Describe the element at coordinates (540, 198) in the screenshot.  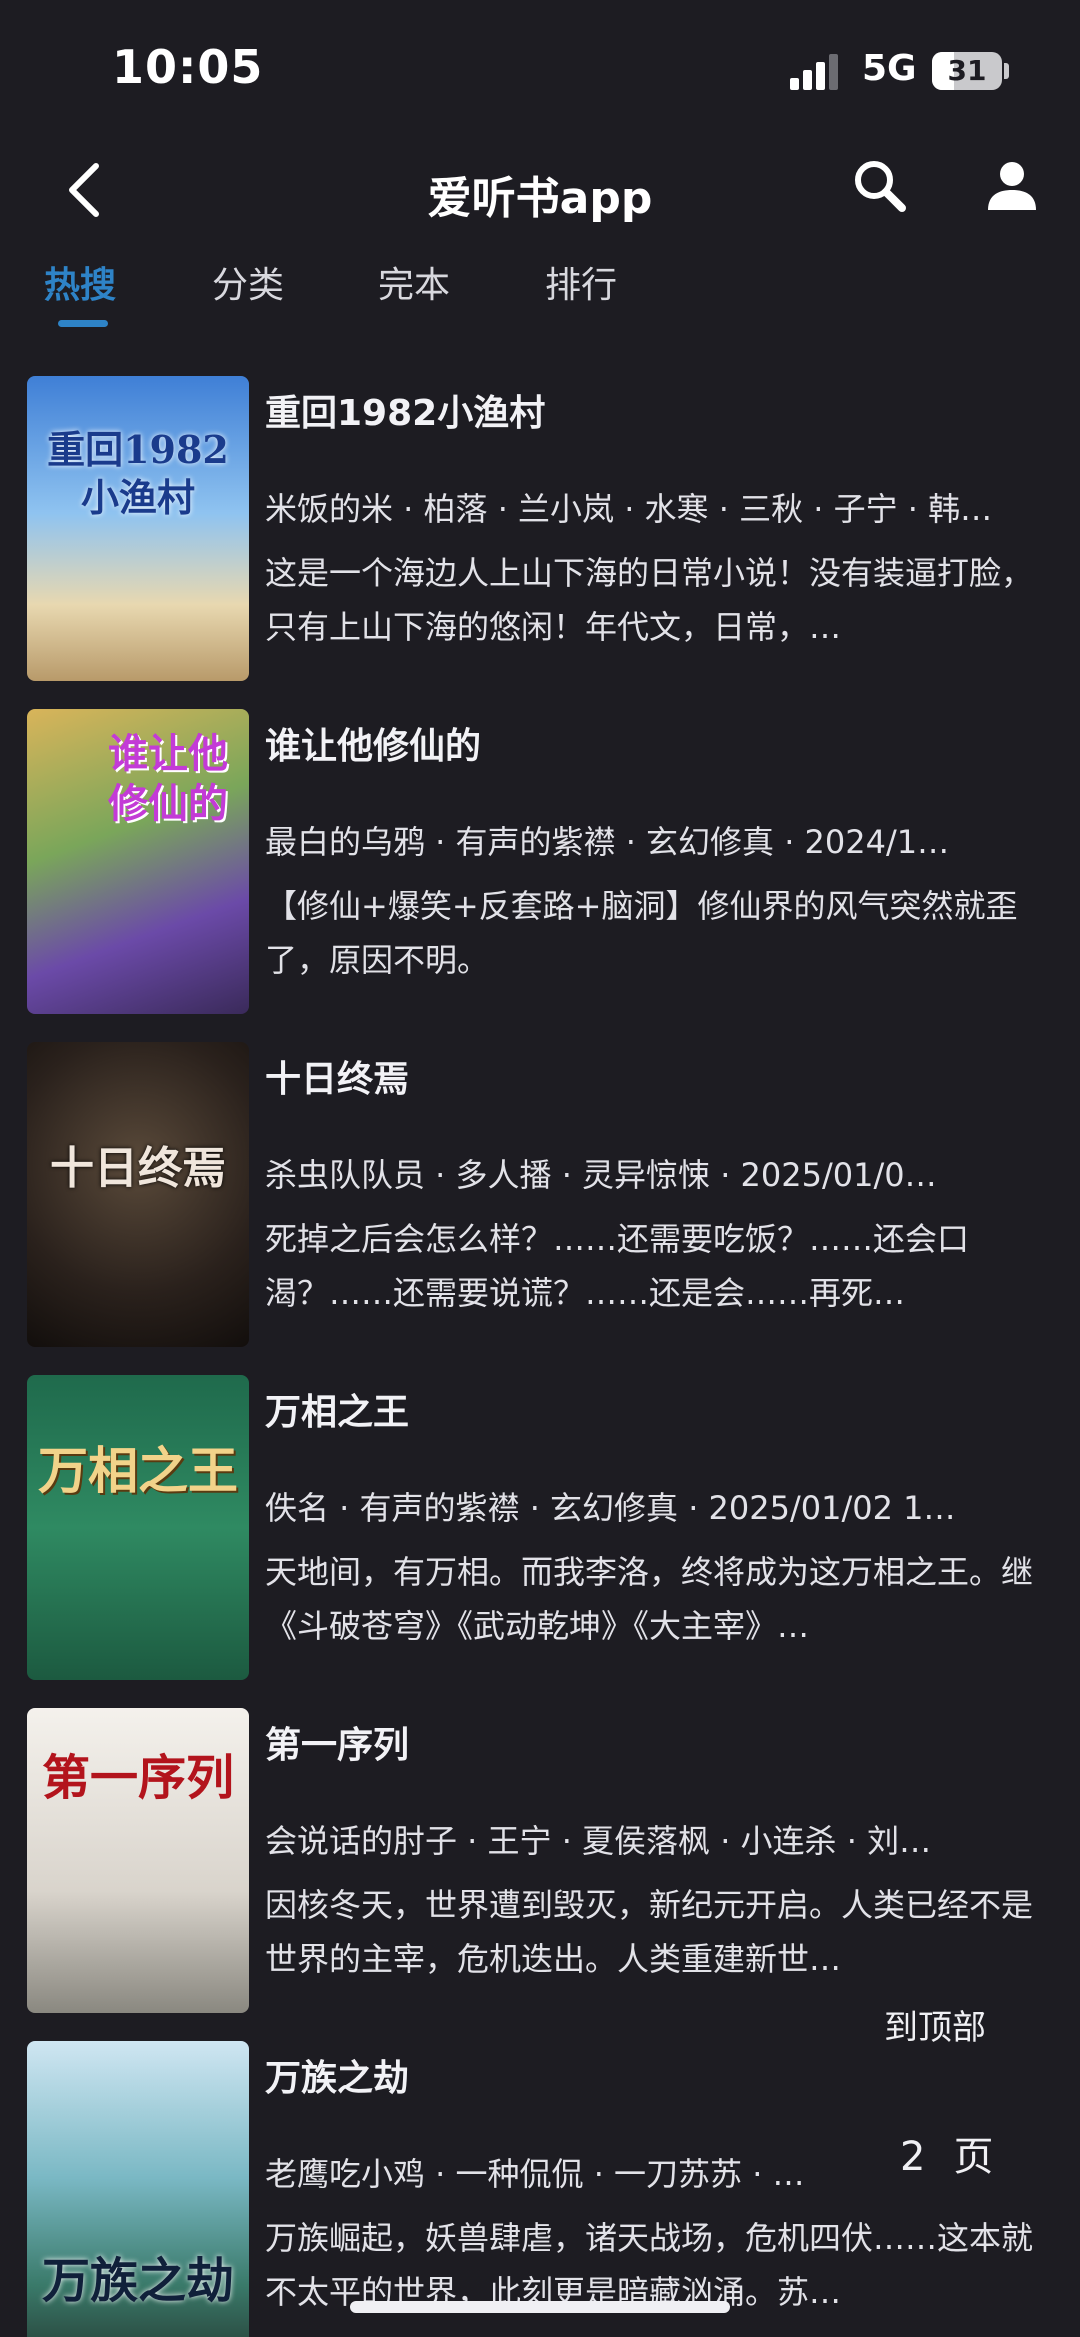
I see `page-title: 爱听书app` at that location.